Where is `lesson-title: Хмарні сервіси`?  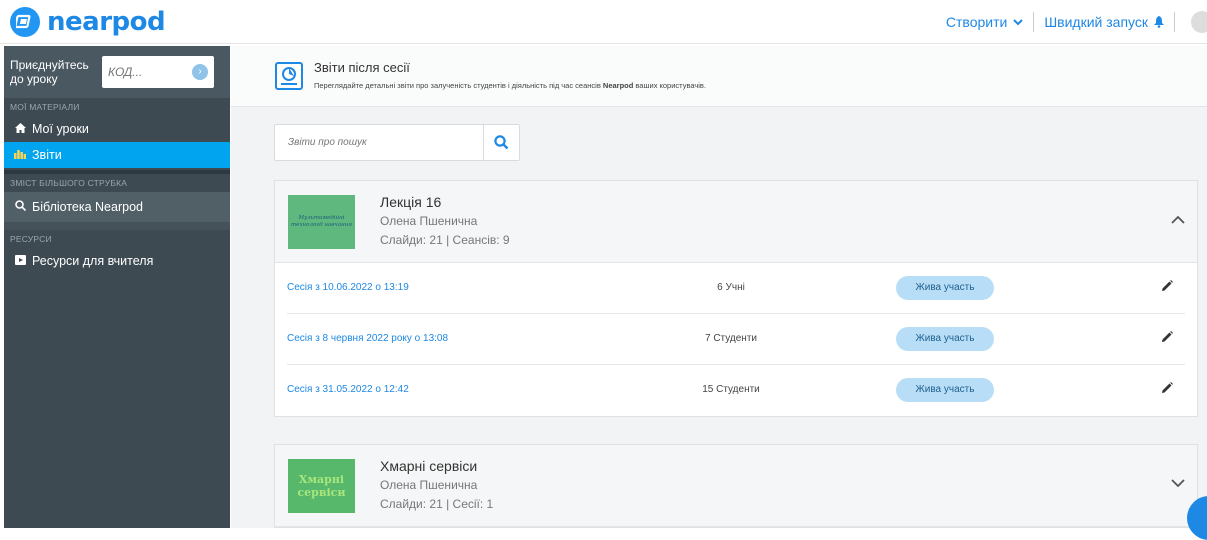 lesson-title: Хмарні сервіси is located at coordinates (429, 466).